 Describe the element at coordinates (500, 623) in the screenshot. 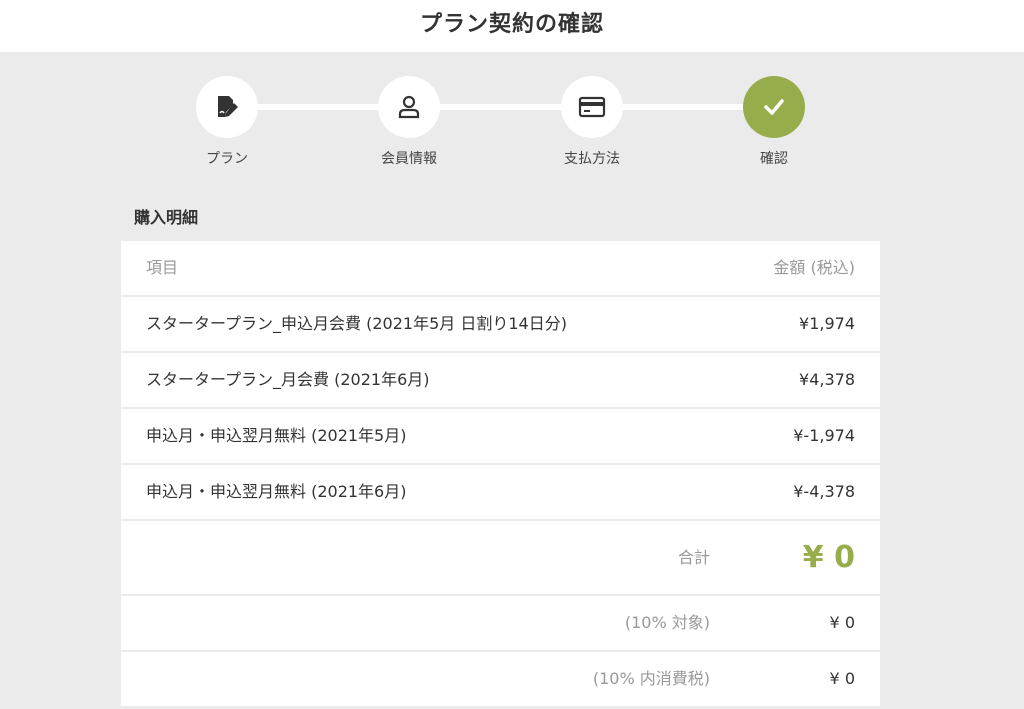

I see `tax-target-row: (10% 対象) ¥ 0` at that location.